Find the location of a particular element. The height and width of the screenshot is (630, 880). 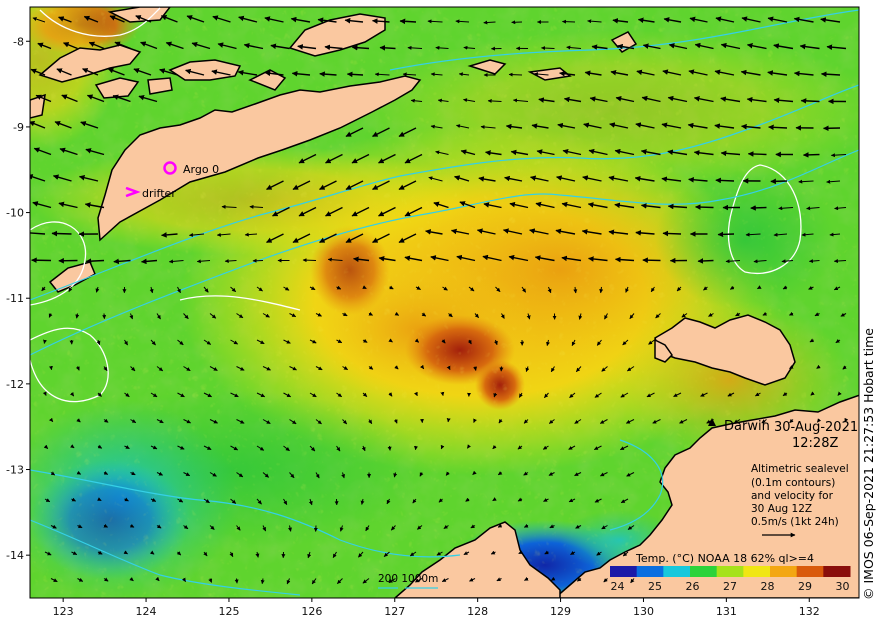

legend-line-4: 30 Aug 12Z is located at coordinates (781, 509).